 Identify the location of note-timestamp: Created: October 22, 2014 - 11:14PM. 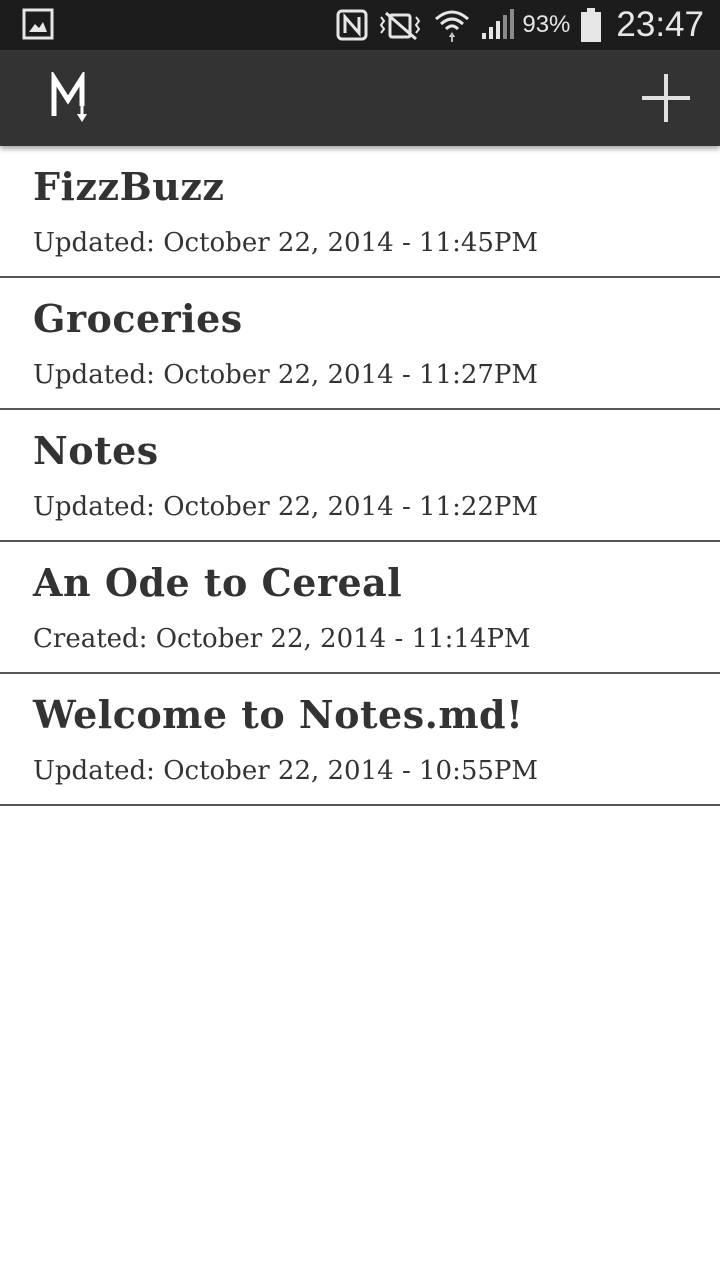
(282, 639).